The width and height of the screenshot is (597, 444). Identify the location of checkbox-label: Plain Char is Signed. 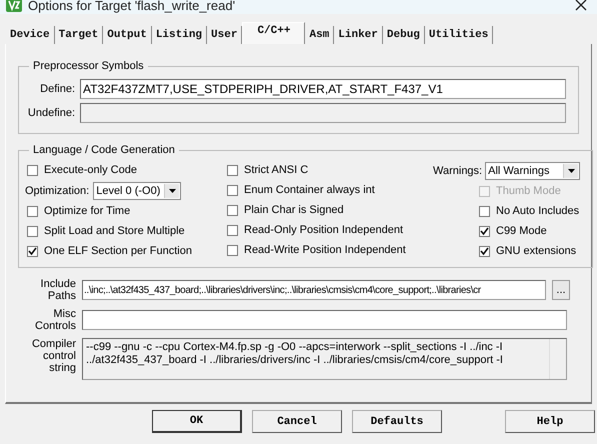
(294, 210).